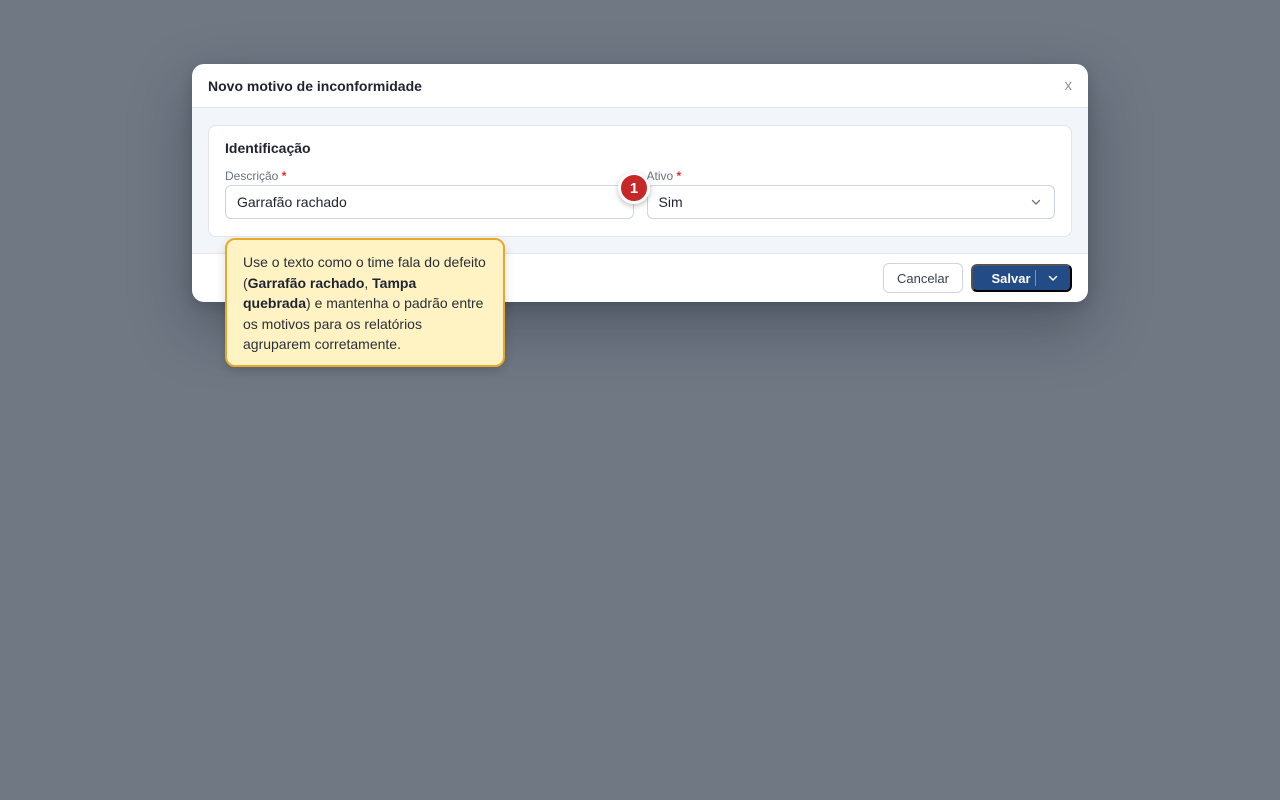 The image size is (1280, 800). I want to click on tip-bold-1: Garrafão rachado, so click(306, 282).